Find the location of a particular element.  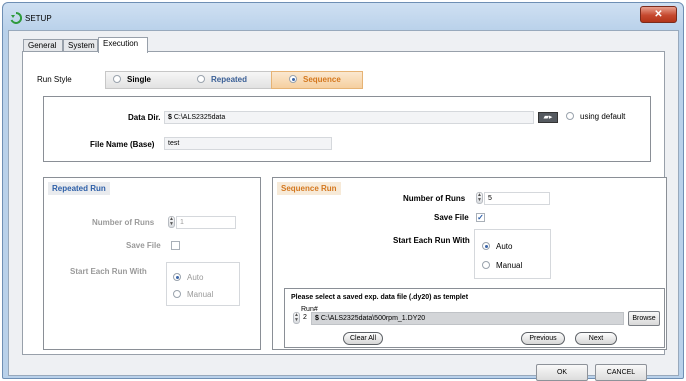

rep-radio-manual: Manual is located at coordinates (193, 294).